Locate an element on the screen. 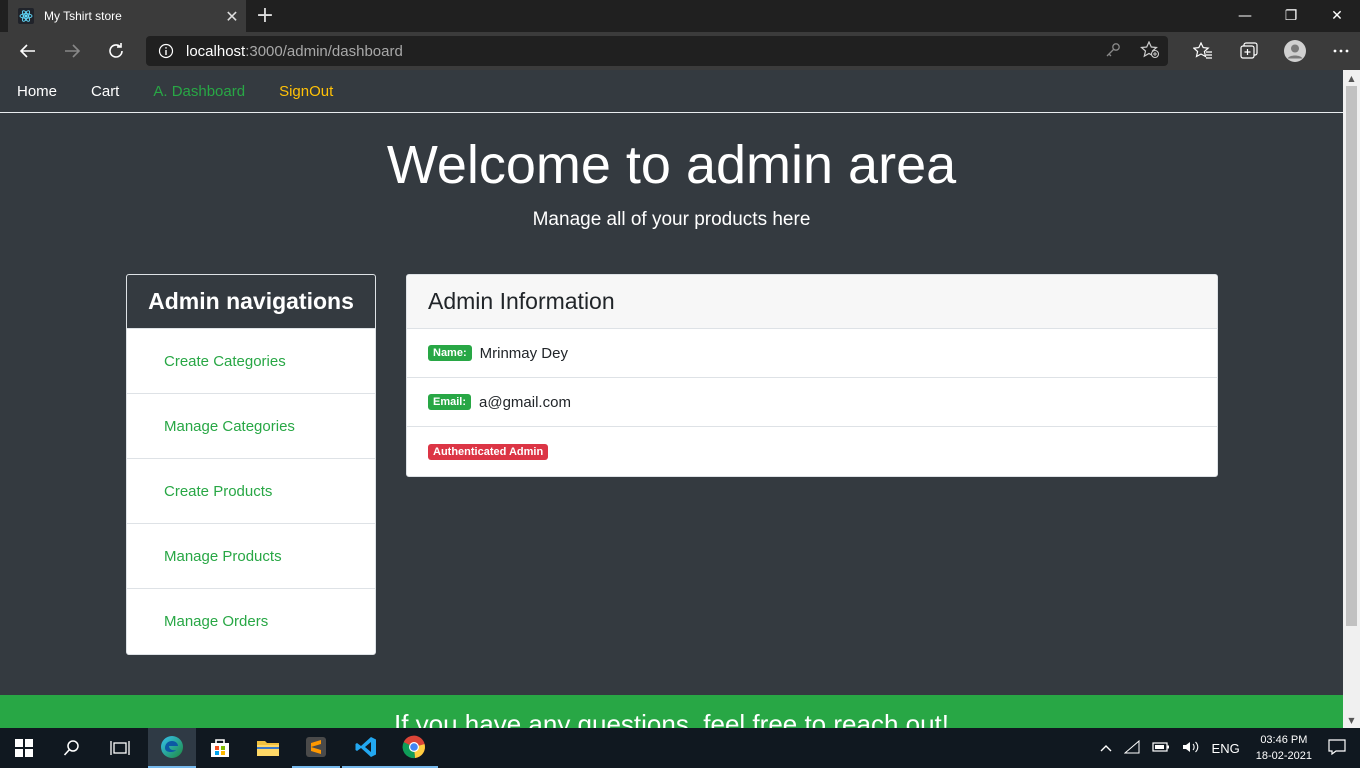 The width and height of the screenshot is (1360, 768). search-icon is located at coordinates (72, 748).